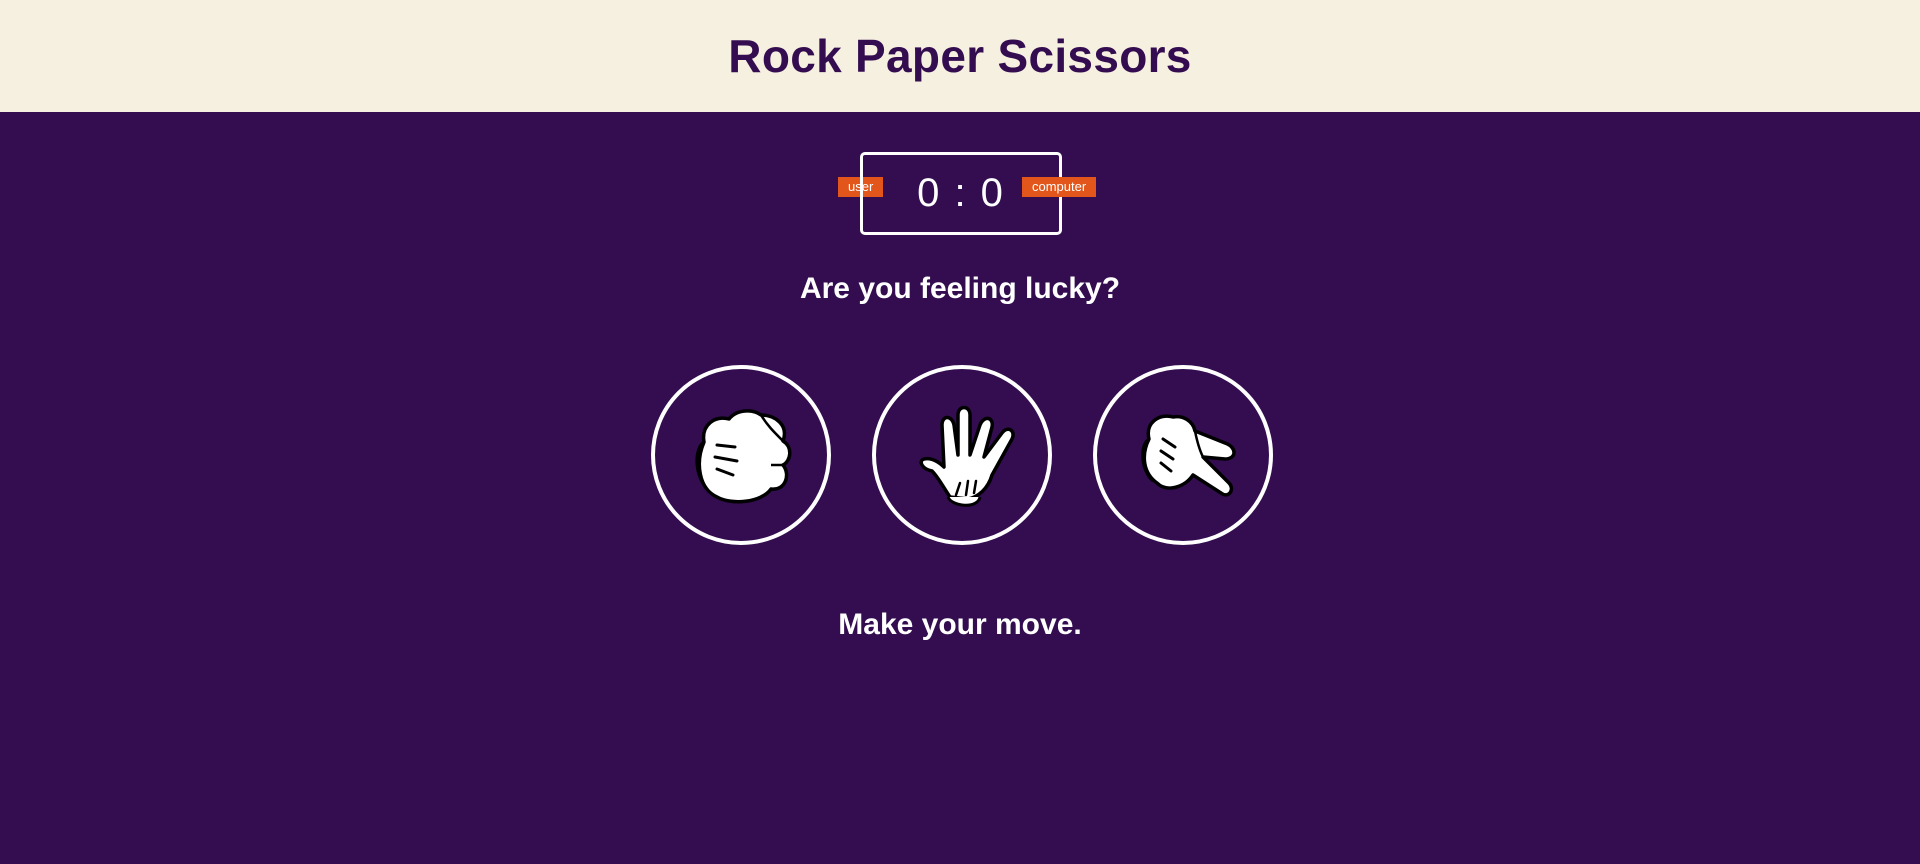  What do you see at coordinates (960, 288) in the screenshot?
I see `prompt-message: Are you feeling lucky?` at bounding box center [960, 288].